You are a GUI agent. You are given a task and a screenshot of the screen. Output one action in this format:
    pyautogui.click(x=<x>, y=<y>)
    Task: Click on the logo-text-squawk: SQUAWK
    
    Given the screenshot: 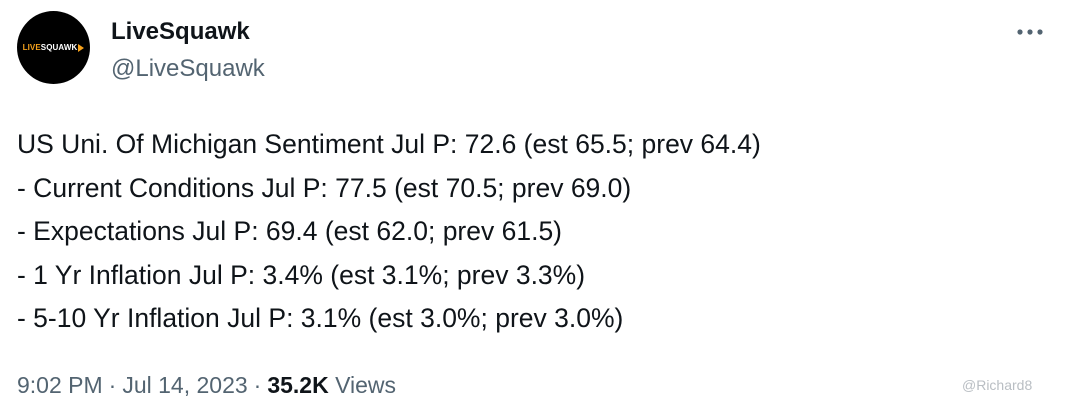 What is the action you would take?
    pyautogui.click(x=59, y=47)
    